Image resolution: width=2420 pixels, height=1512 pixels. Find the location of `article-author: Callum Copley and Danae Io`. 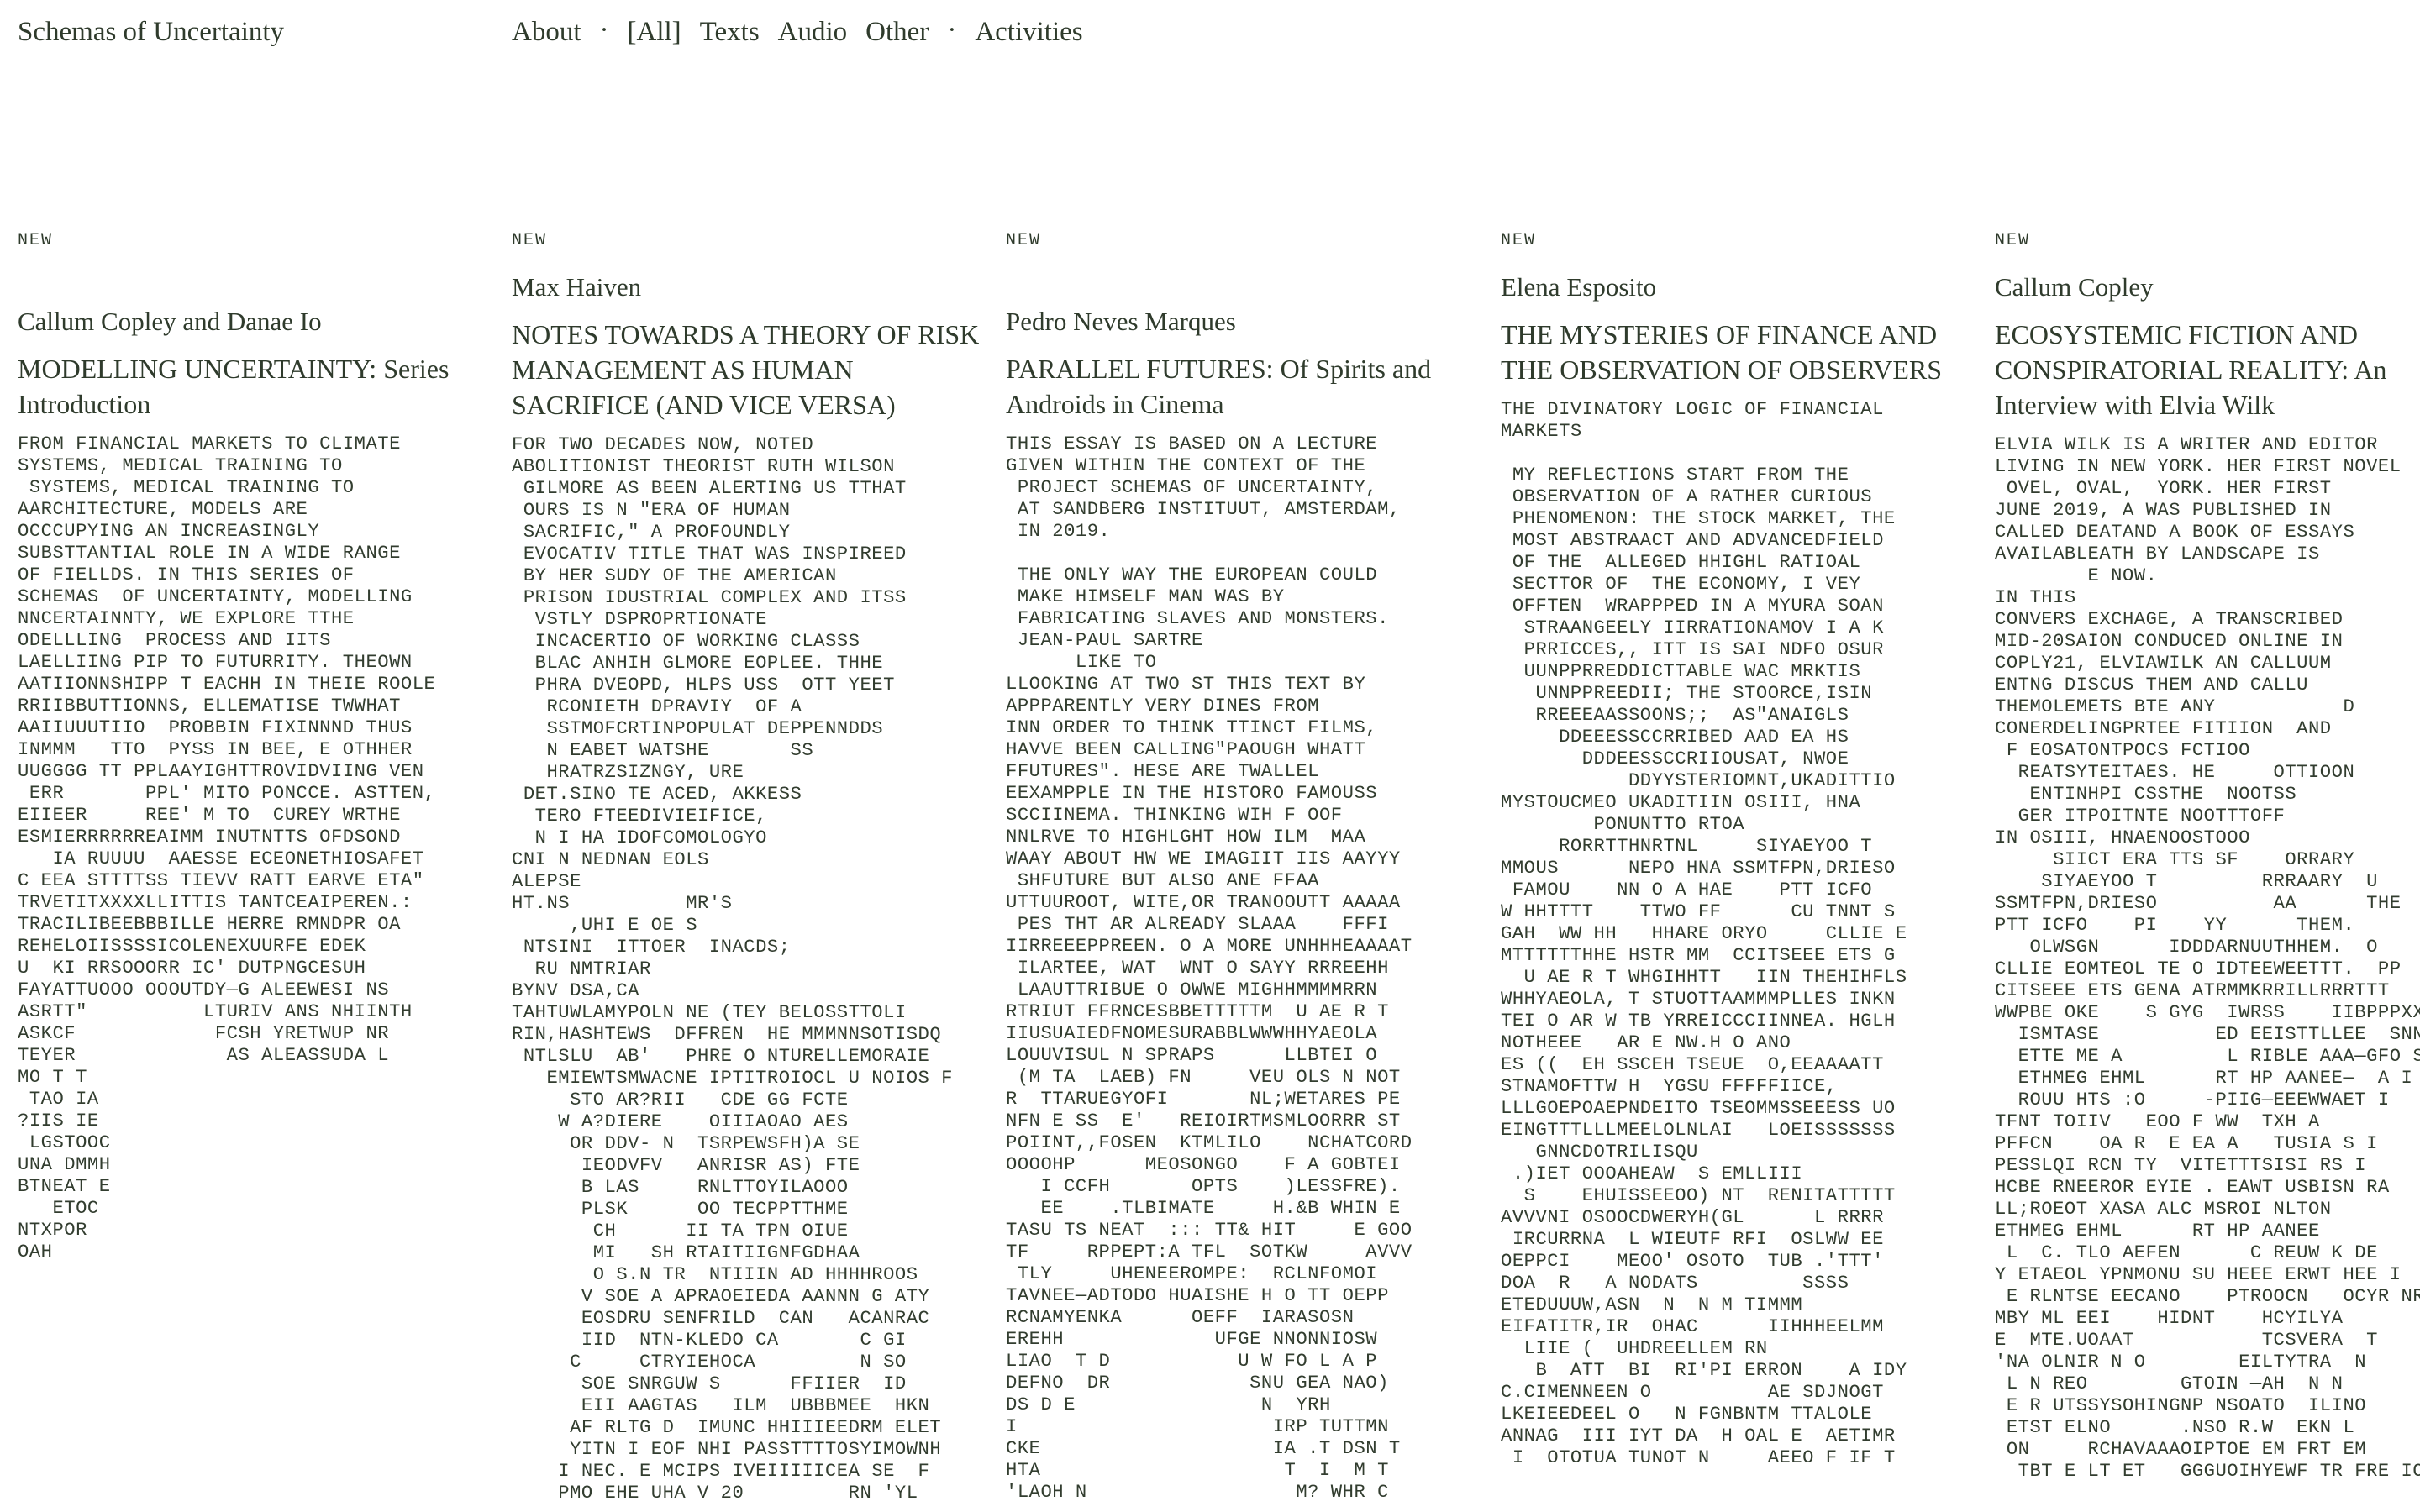

article-author: Callum Copley and Danae Io is located at coordinates (170, 321).